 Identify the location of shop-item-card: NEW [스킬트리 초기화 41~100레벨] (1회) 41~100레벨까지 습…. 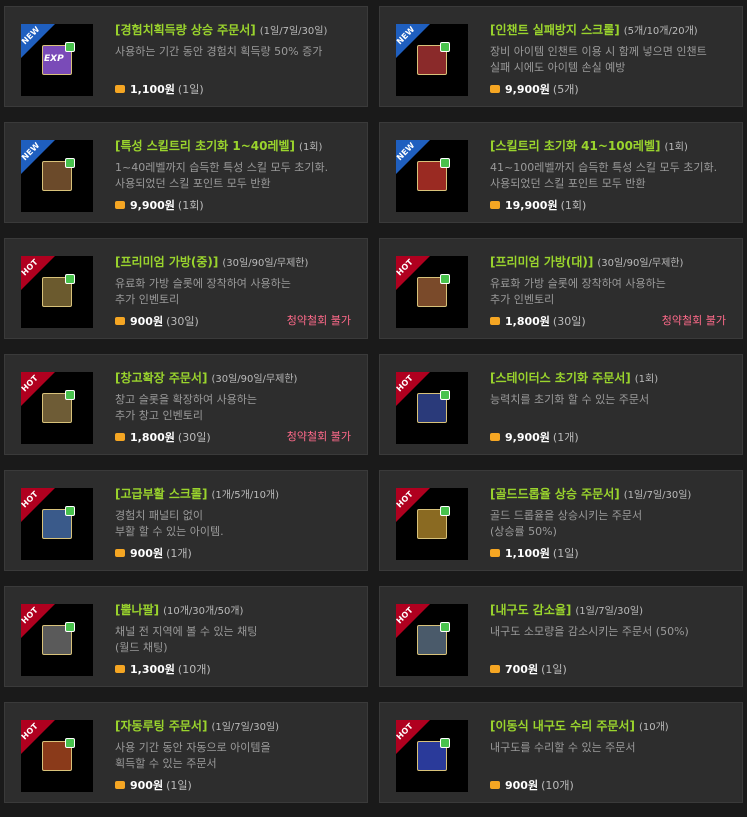
(561, 172).